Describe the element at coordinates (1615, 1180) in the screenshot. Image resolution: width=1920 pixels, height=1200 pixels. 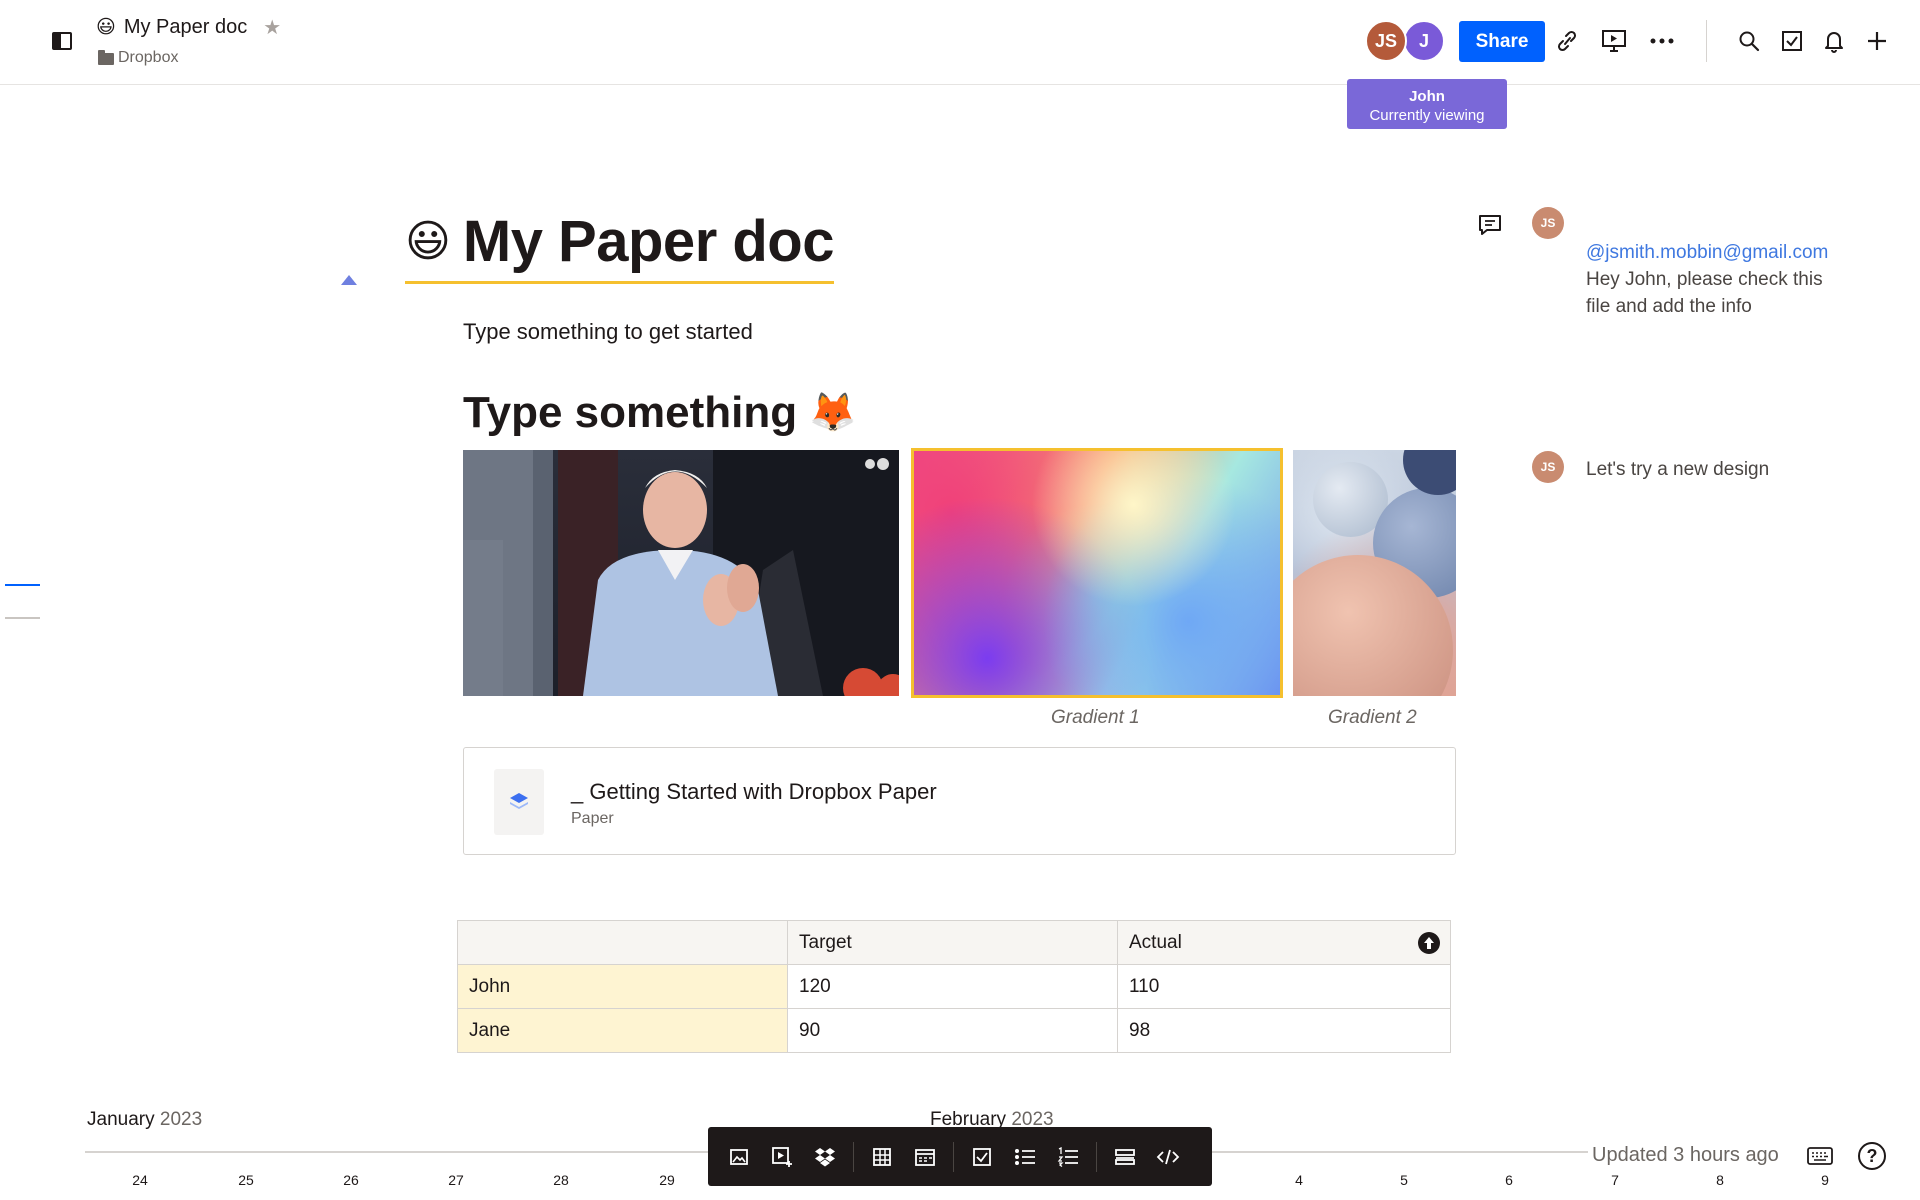
I see `timeline-day: 7` at that location.